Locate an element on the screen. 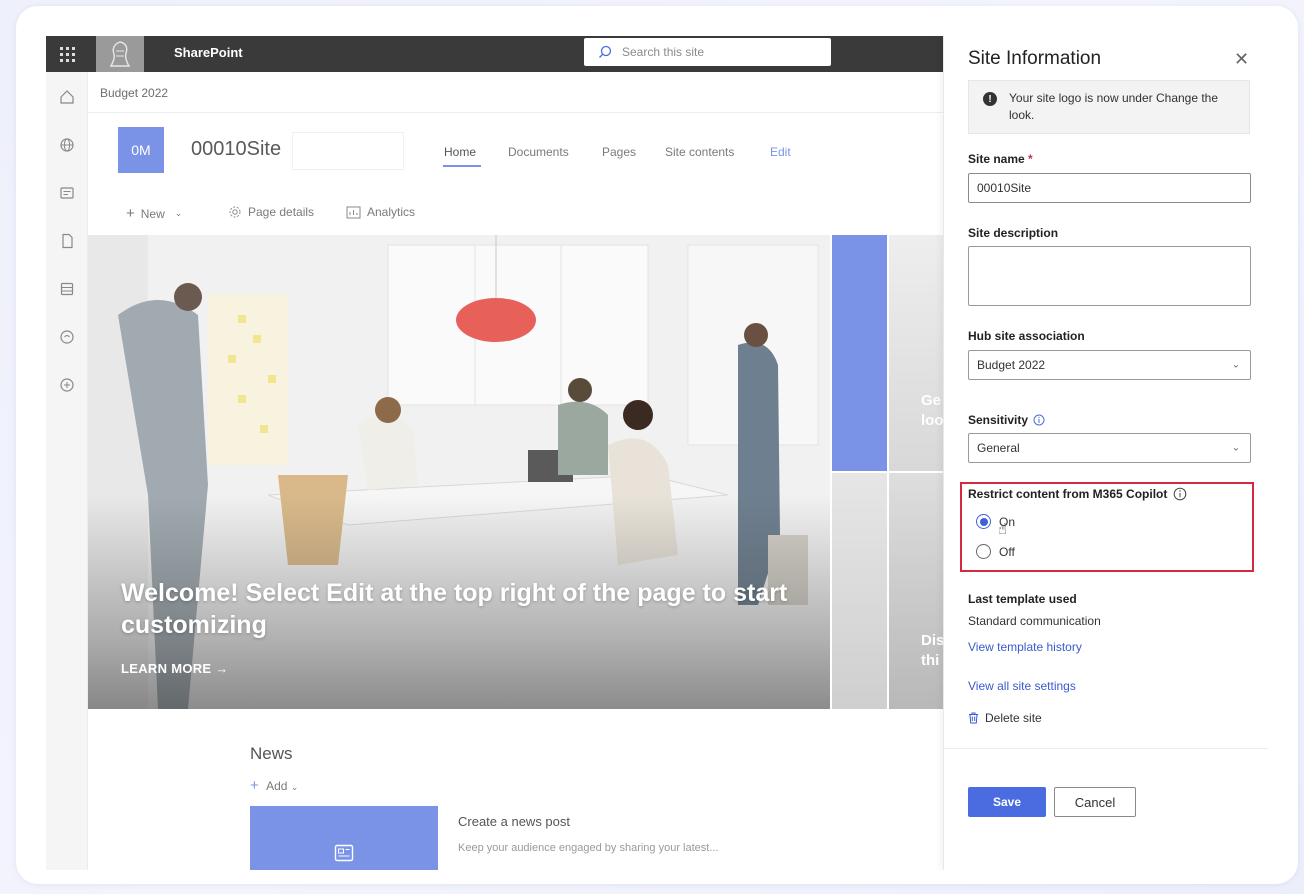  hub-value: Budget 2022 is located at coordinates (1011, 365).